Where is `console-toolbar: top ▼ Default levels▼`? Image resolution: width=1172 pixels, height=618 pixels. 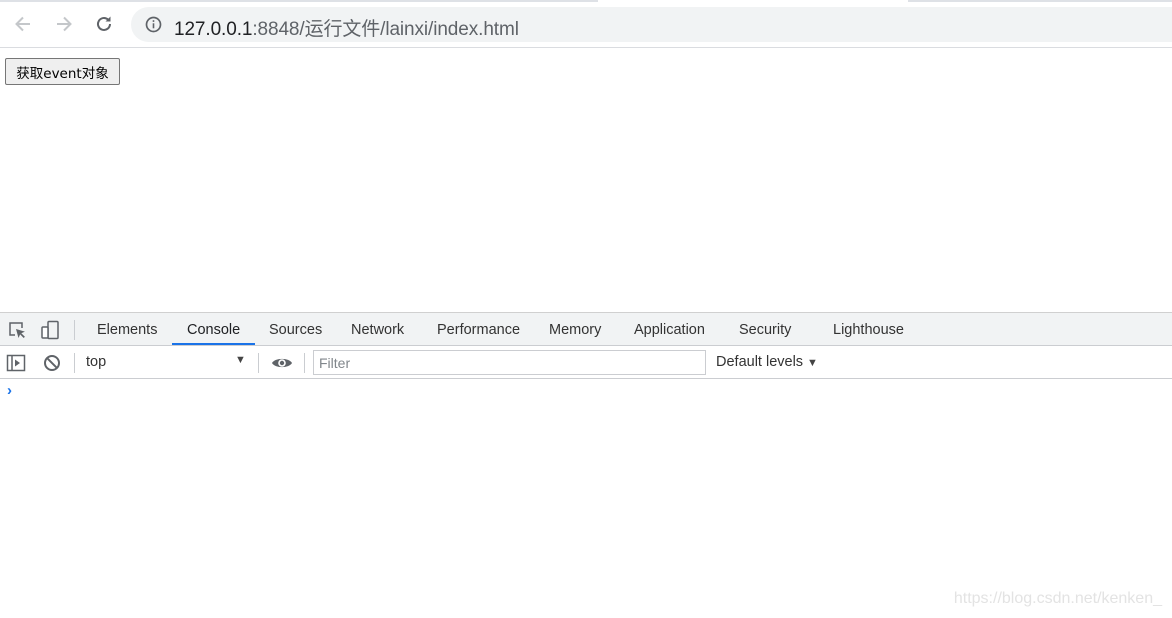 console-toolbar: top ▼ Default levels▼ is located at coordinates (586, 362).